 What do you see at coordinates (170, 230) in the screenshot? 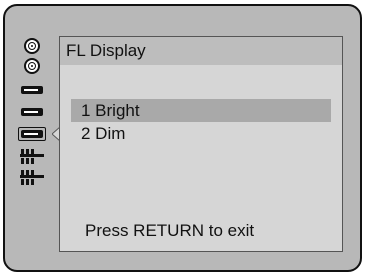
I see `footer-hint: Press RETURN to exit` at bounding box center [170, 230].